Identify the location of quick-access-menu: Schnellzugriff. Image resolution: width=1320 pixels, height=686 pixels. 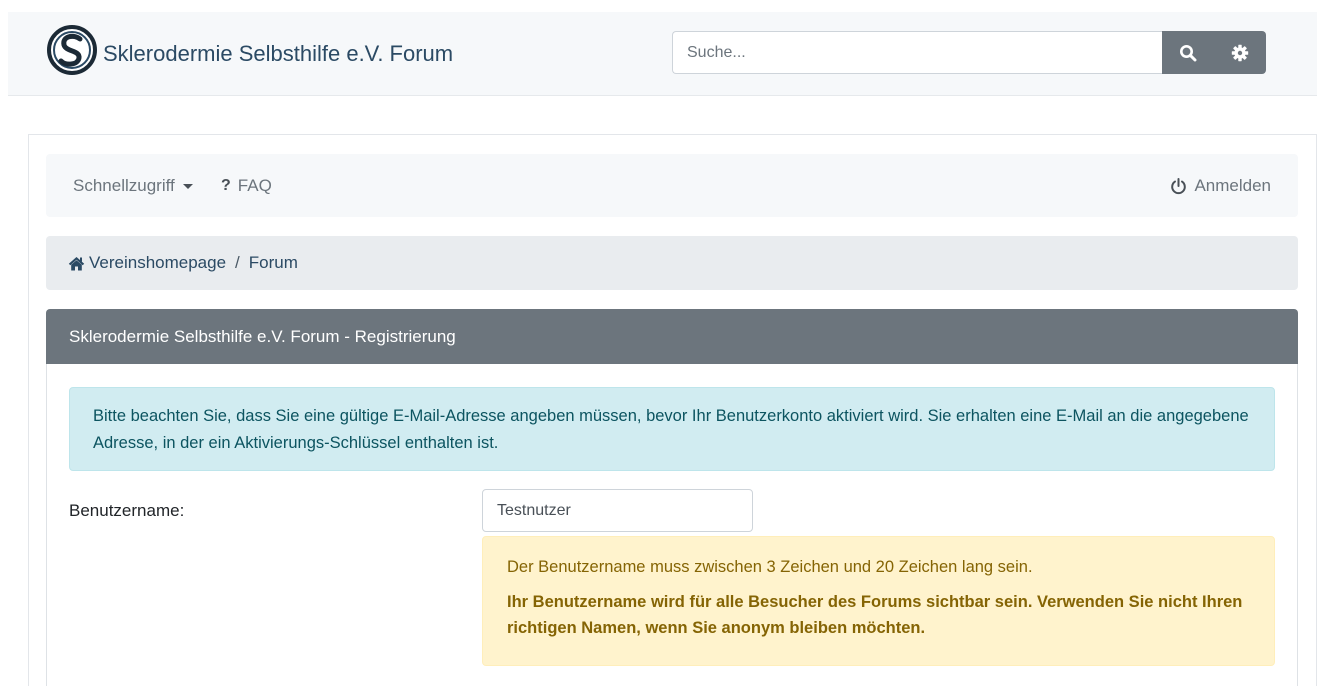
(133, 186).